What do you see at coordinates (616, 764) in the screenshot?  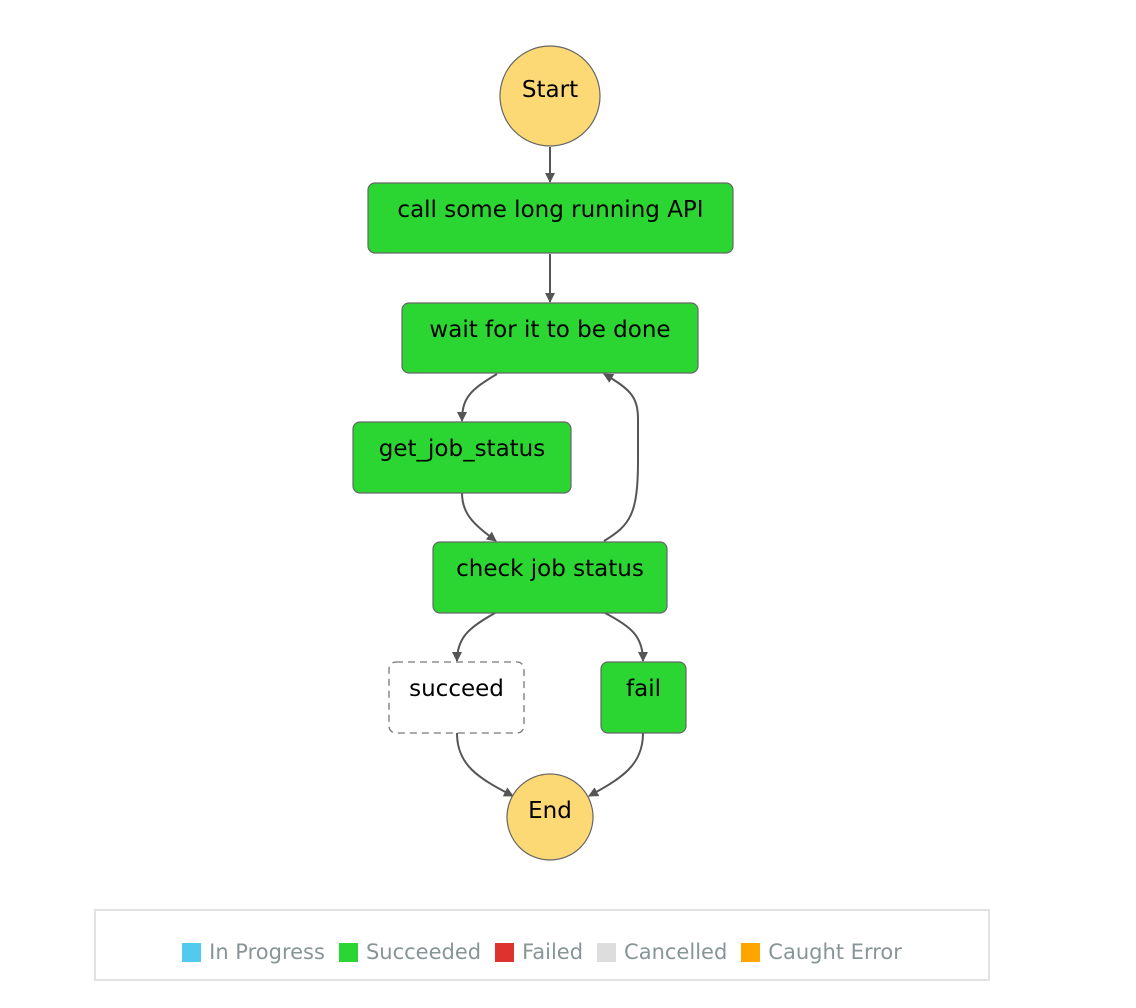 I see `edge-fail-to-end` at bounding box center [616, 764].